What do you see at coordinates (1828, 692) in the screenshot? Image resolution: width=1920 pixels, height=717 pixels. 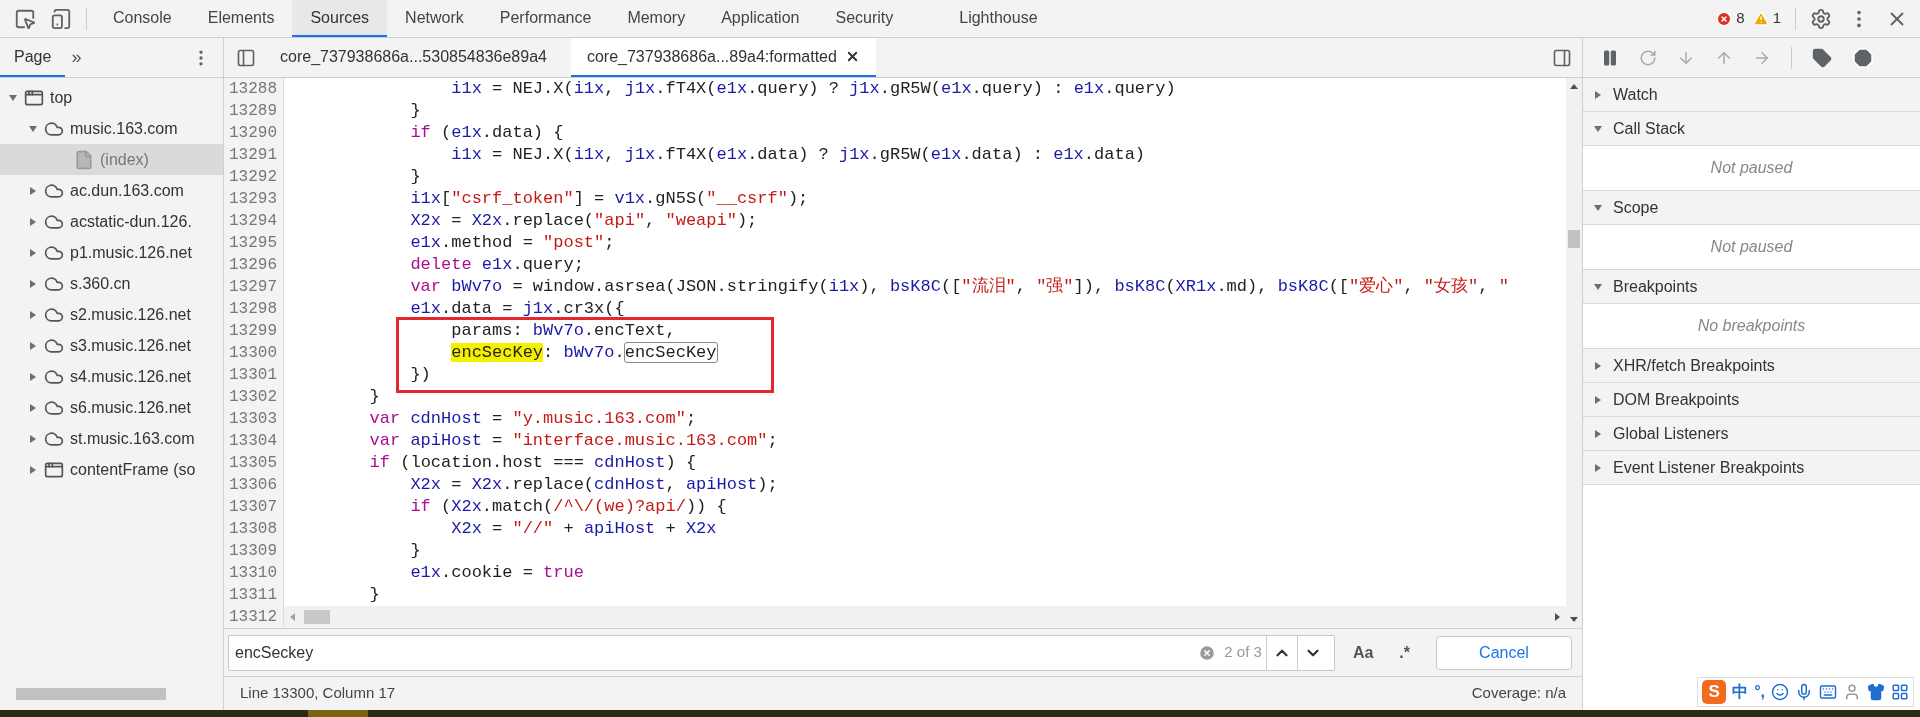 I see `keyboard-icon` at bounding box center [1828, 692].